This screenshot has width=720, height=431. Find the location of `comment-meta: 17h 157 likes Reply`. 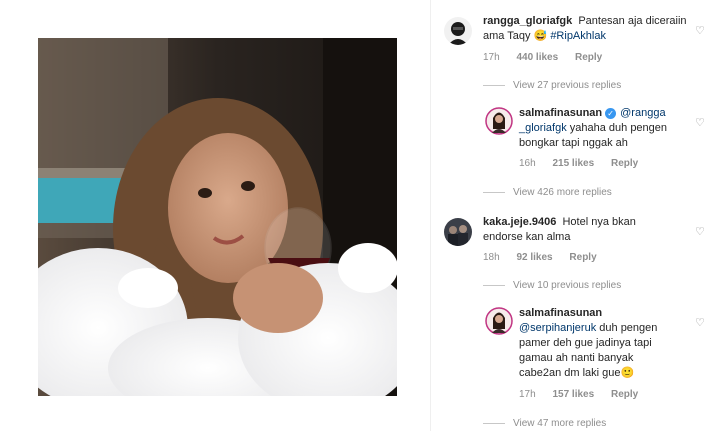

comment-meta: 17h 157 likes Reply is located at coordinates (585, 394).